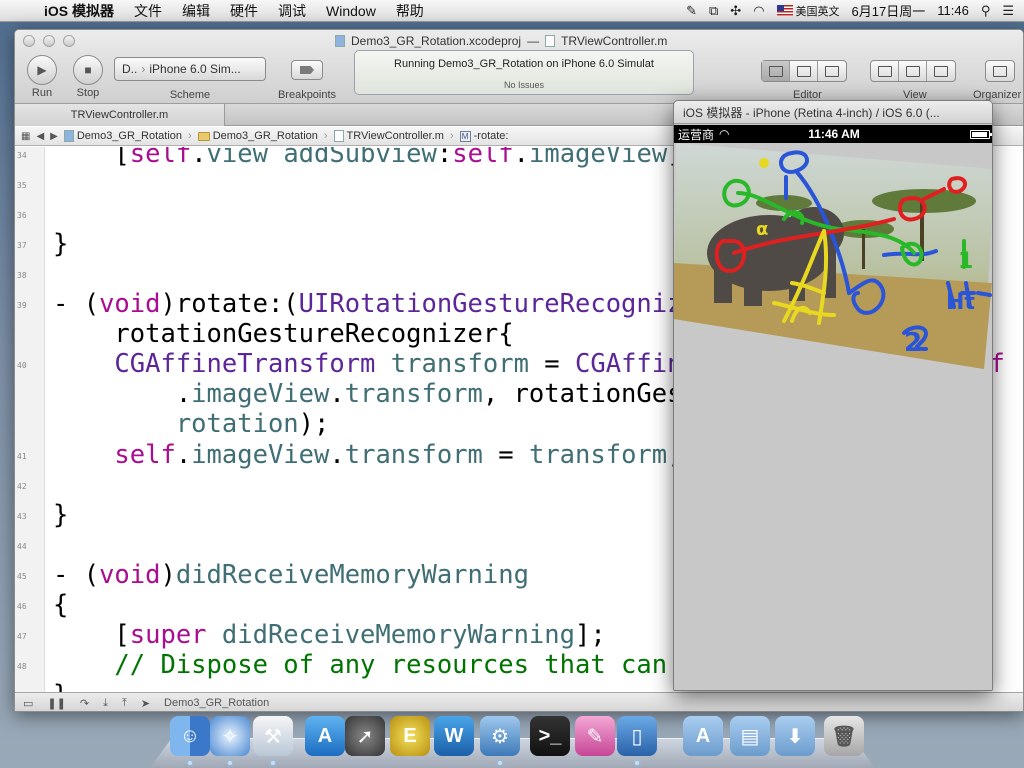 Image resolution: width=1024 pixels, height=768 pixels. Describe the element at coordinates (1000, 71) in the screenshot. I see `organizer-button` at that location.